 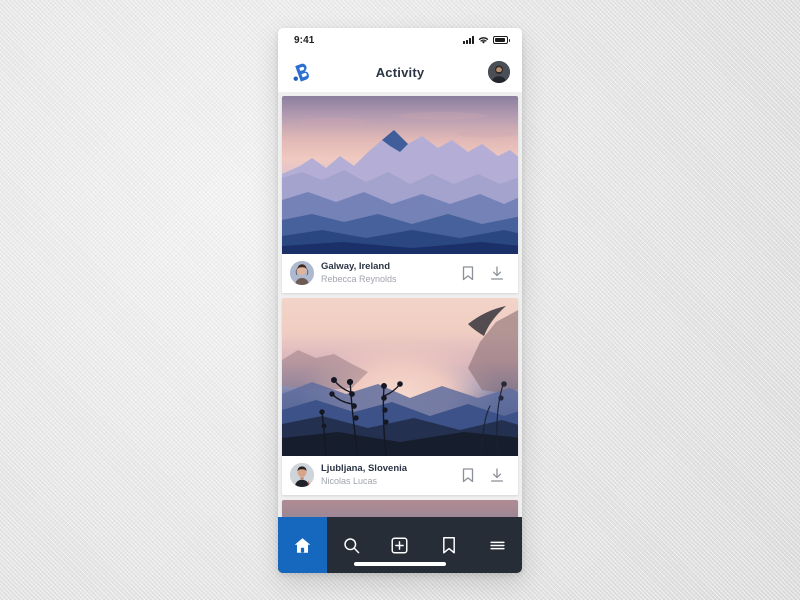 I want to click on card-text: Ljubljana, Slovenia Nicolas Lucas, so click(x=388, y=475).